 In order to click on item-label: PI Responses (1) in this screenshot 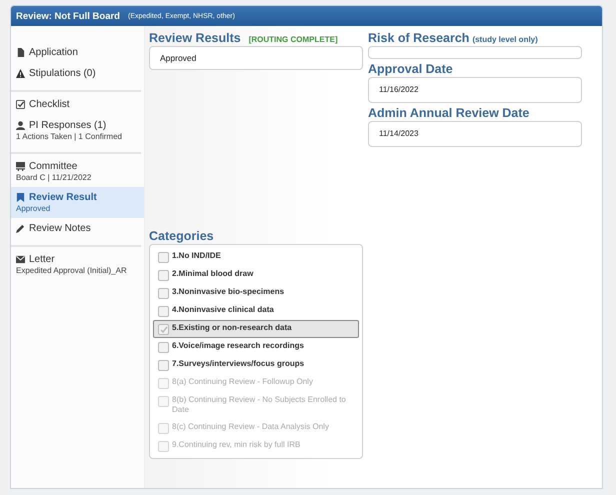, I will do `click(67, 125)`.